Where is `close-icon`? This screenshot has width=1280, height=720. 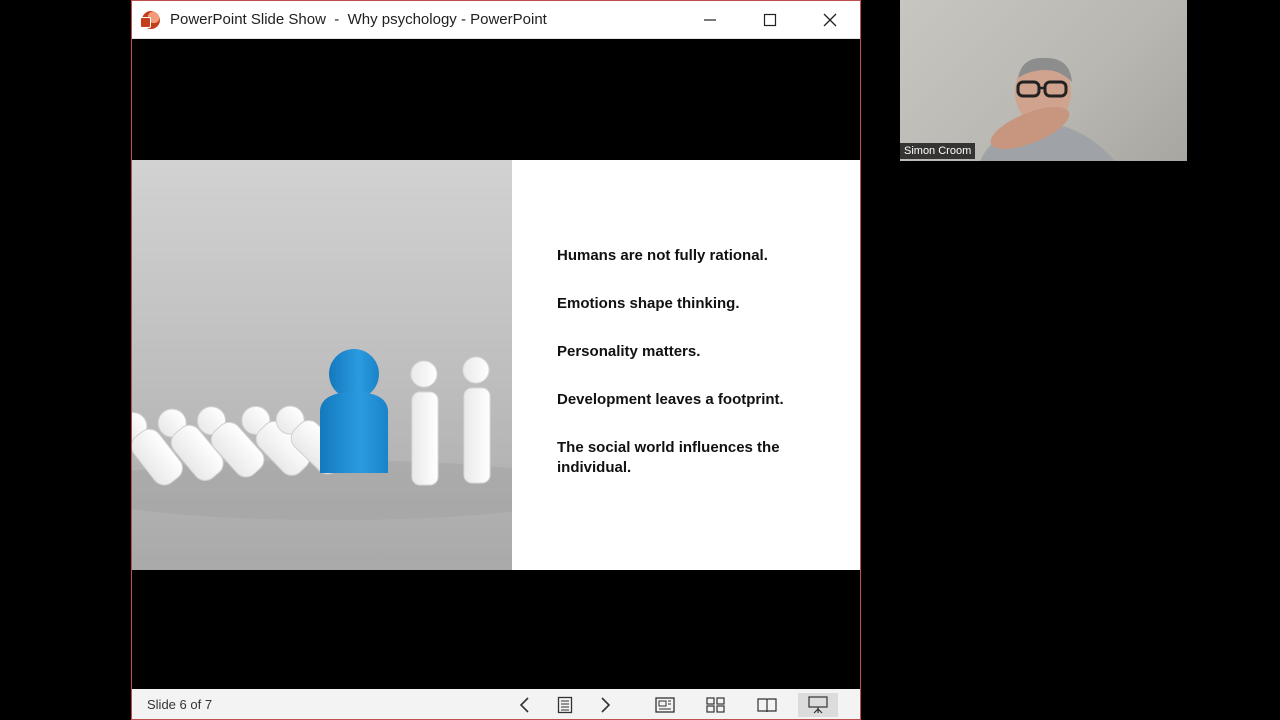 close-icon is located at coordinates (830, 20).